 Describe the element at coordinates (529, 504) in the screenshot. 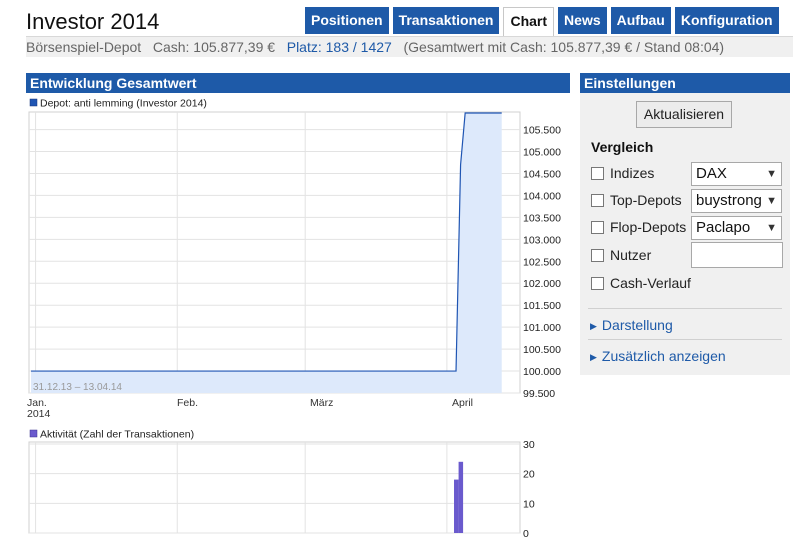

I see `activity-y-tick-label: 10` at that location.